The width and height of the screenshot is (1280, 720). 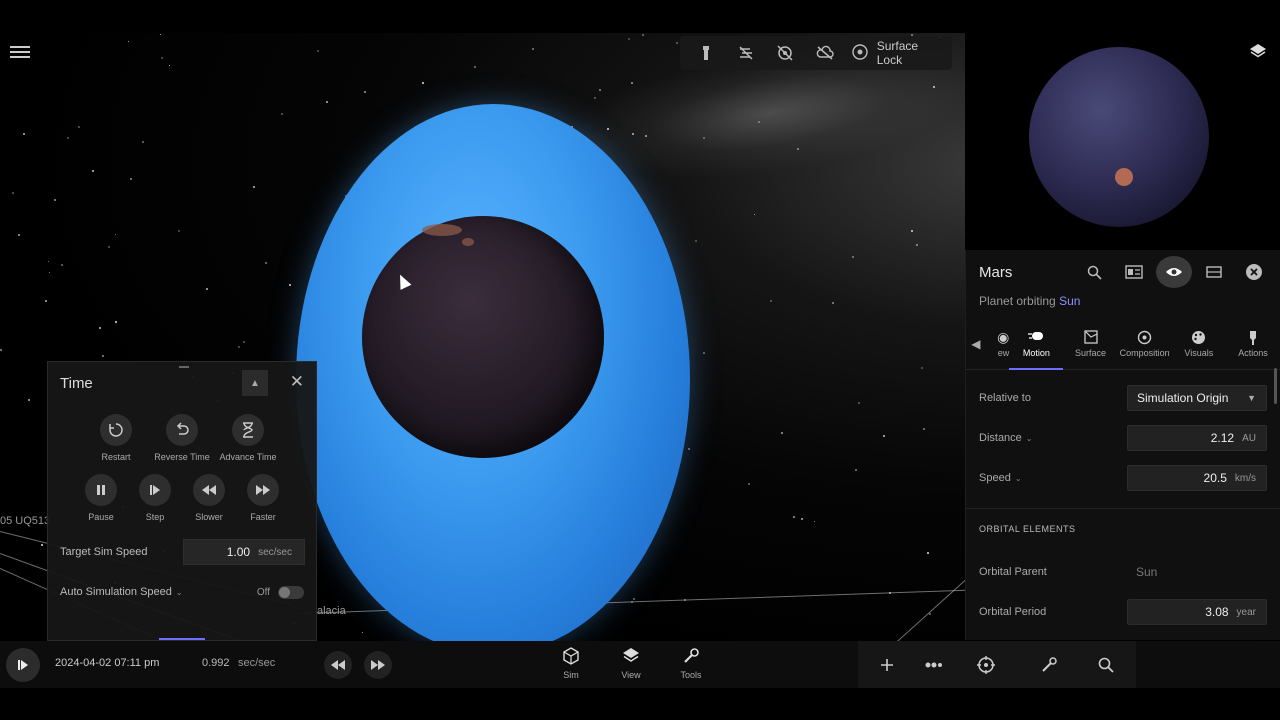 I want to click on eye-icon, so click(x=1174, y=272).